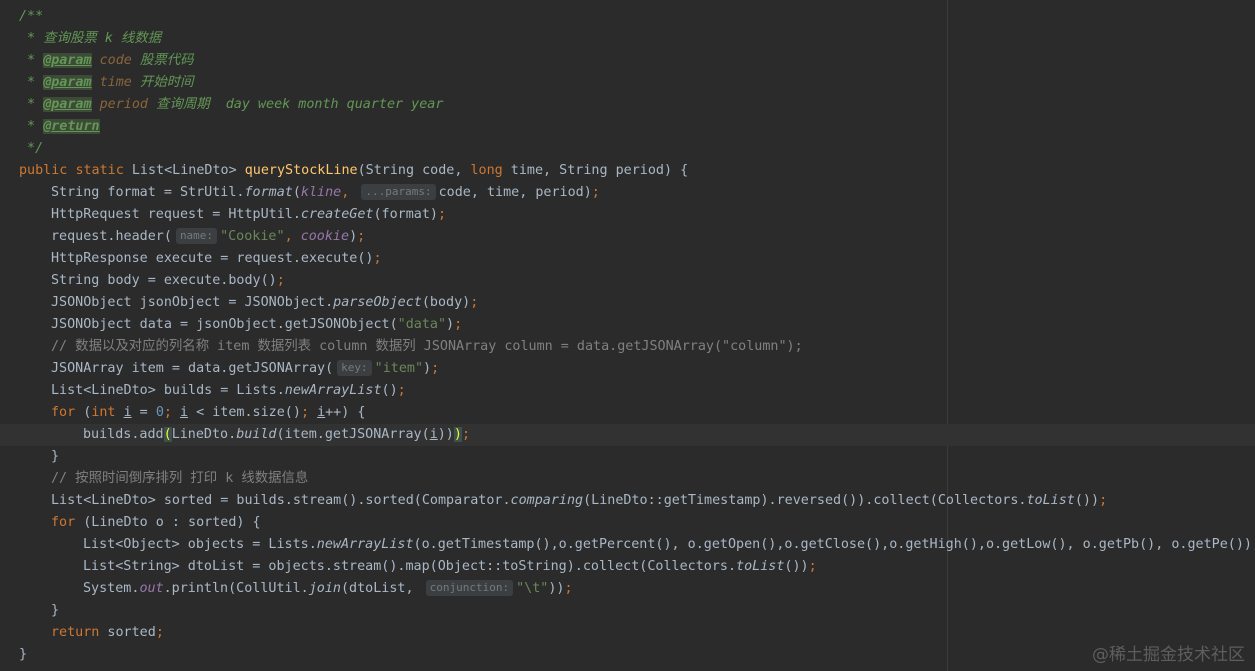 The height and width of the screenshot is (671, 1255). Describe the element at coordinates (168, 280) in the screenshot. I see `code-line: String body = execute.body();` at that location.